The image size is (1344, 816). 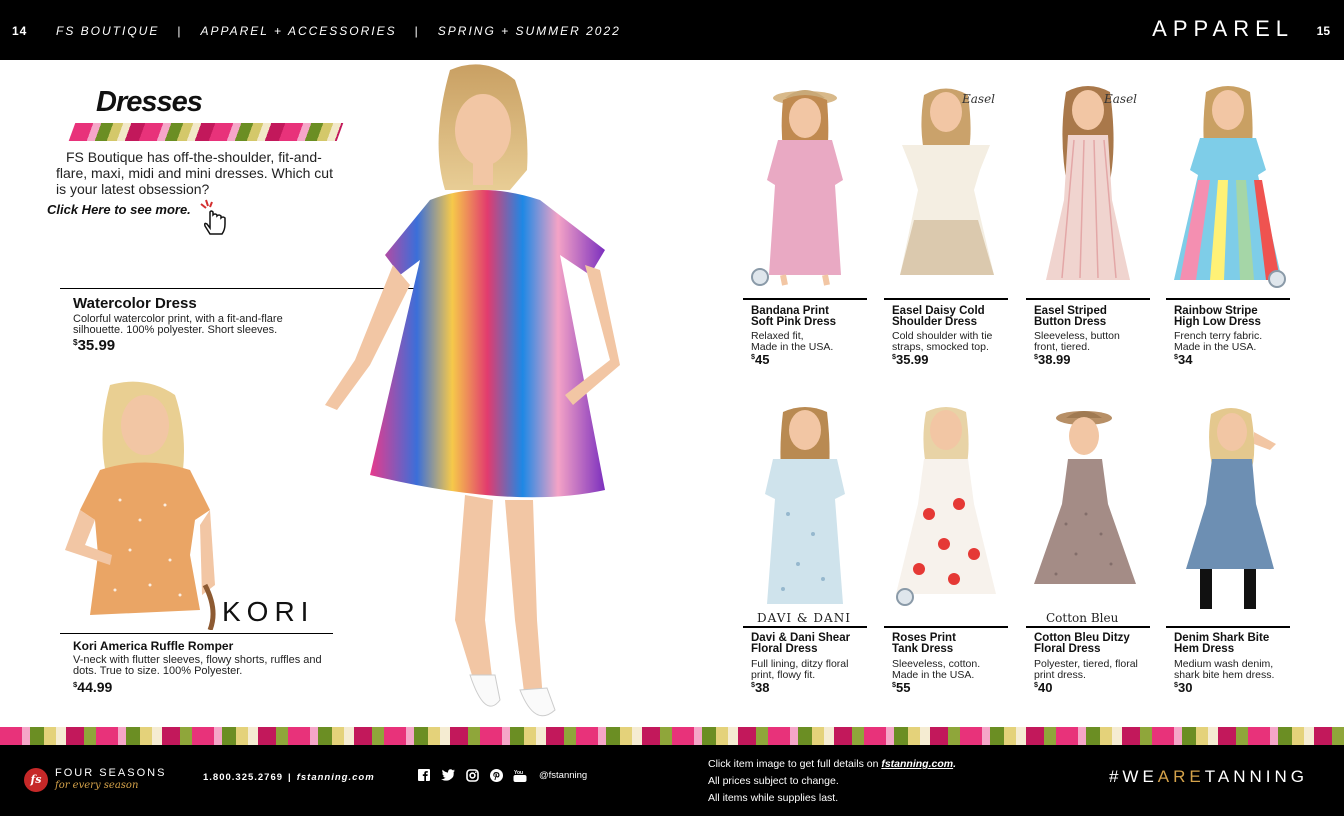 What do you see at coordinates (153, 646) in the screenshot?
I see `romper-product-name: Kori America Ruffle Romper` at bounding box center [153, 646].